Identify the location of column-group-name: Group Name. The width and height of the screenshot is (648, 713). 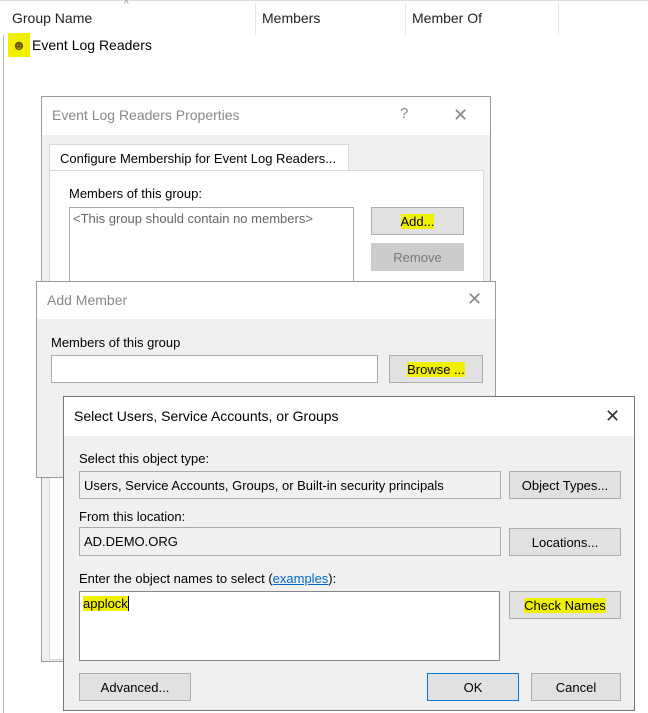
(52, 18).